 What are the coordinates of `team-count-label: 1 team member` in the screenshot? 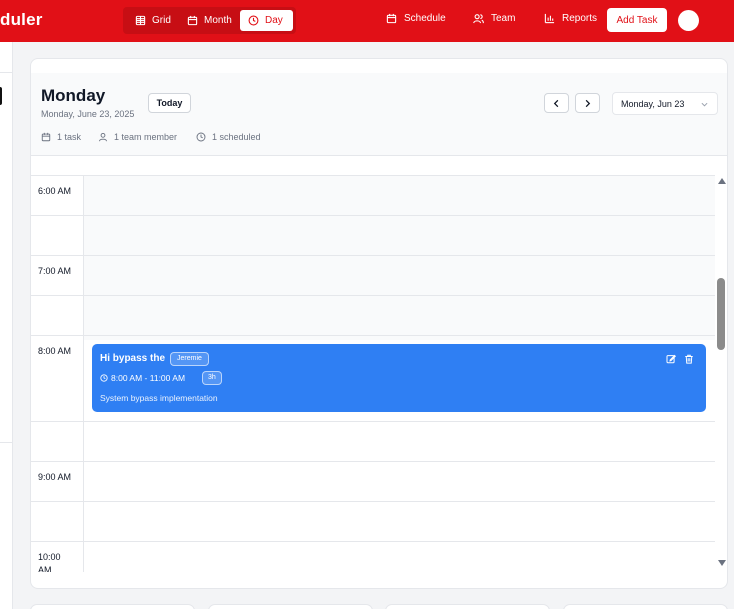 It's located at (146, 137).